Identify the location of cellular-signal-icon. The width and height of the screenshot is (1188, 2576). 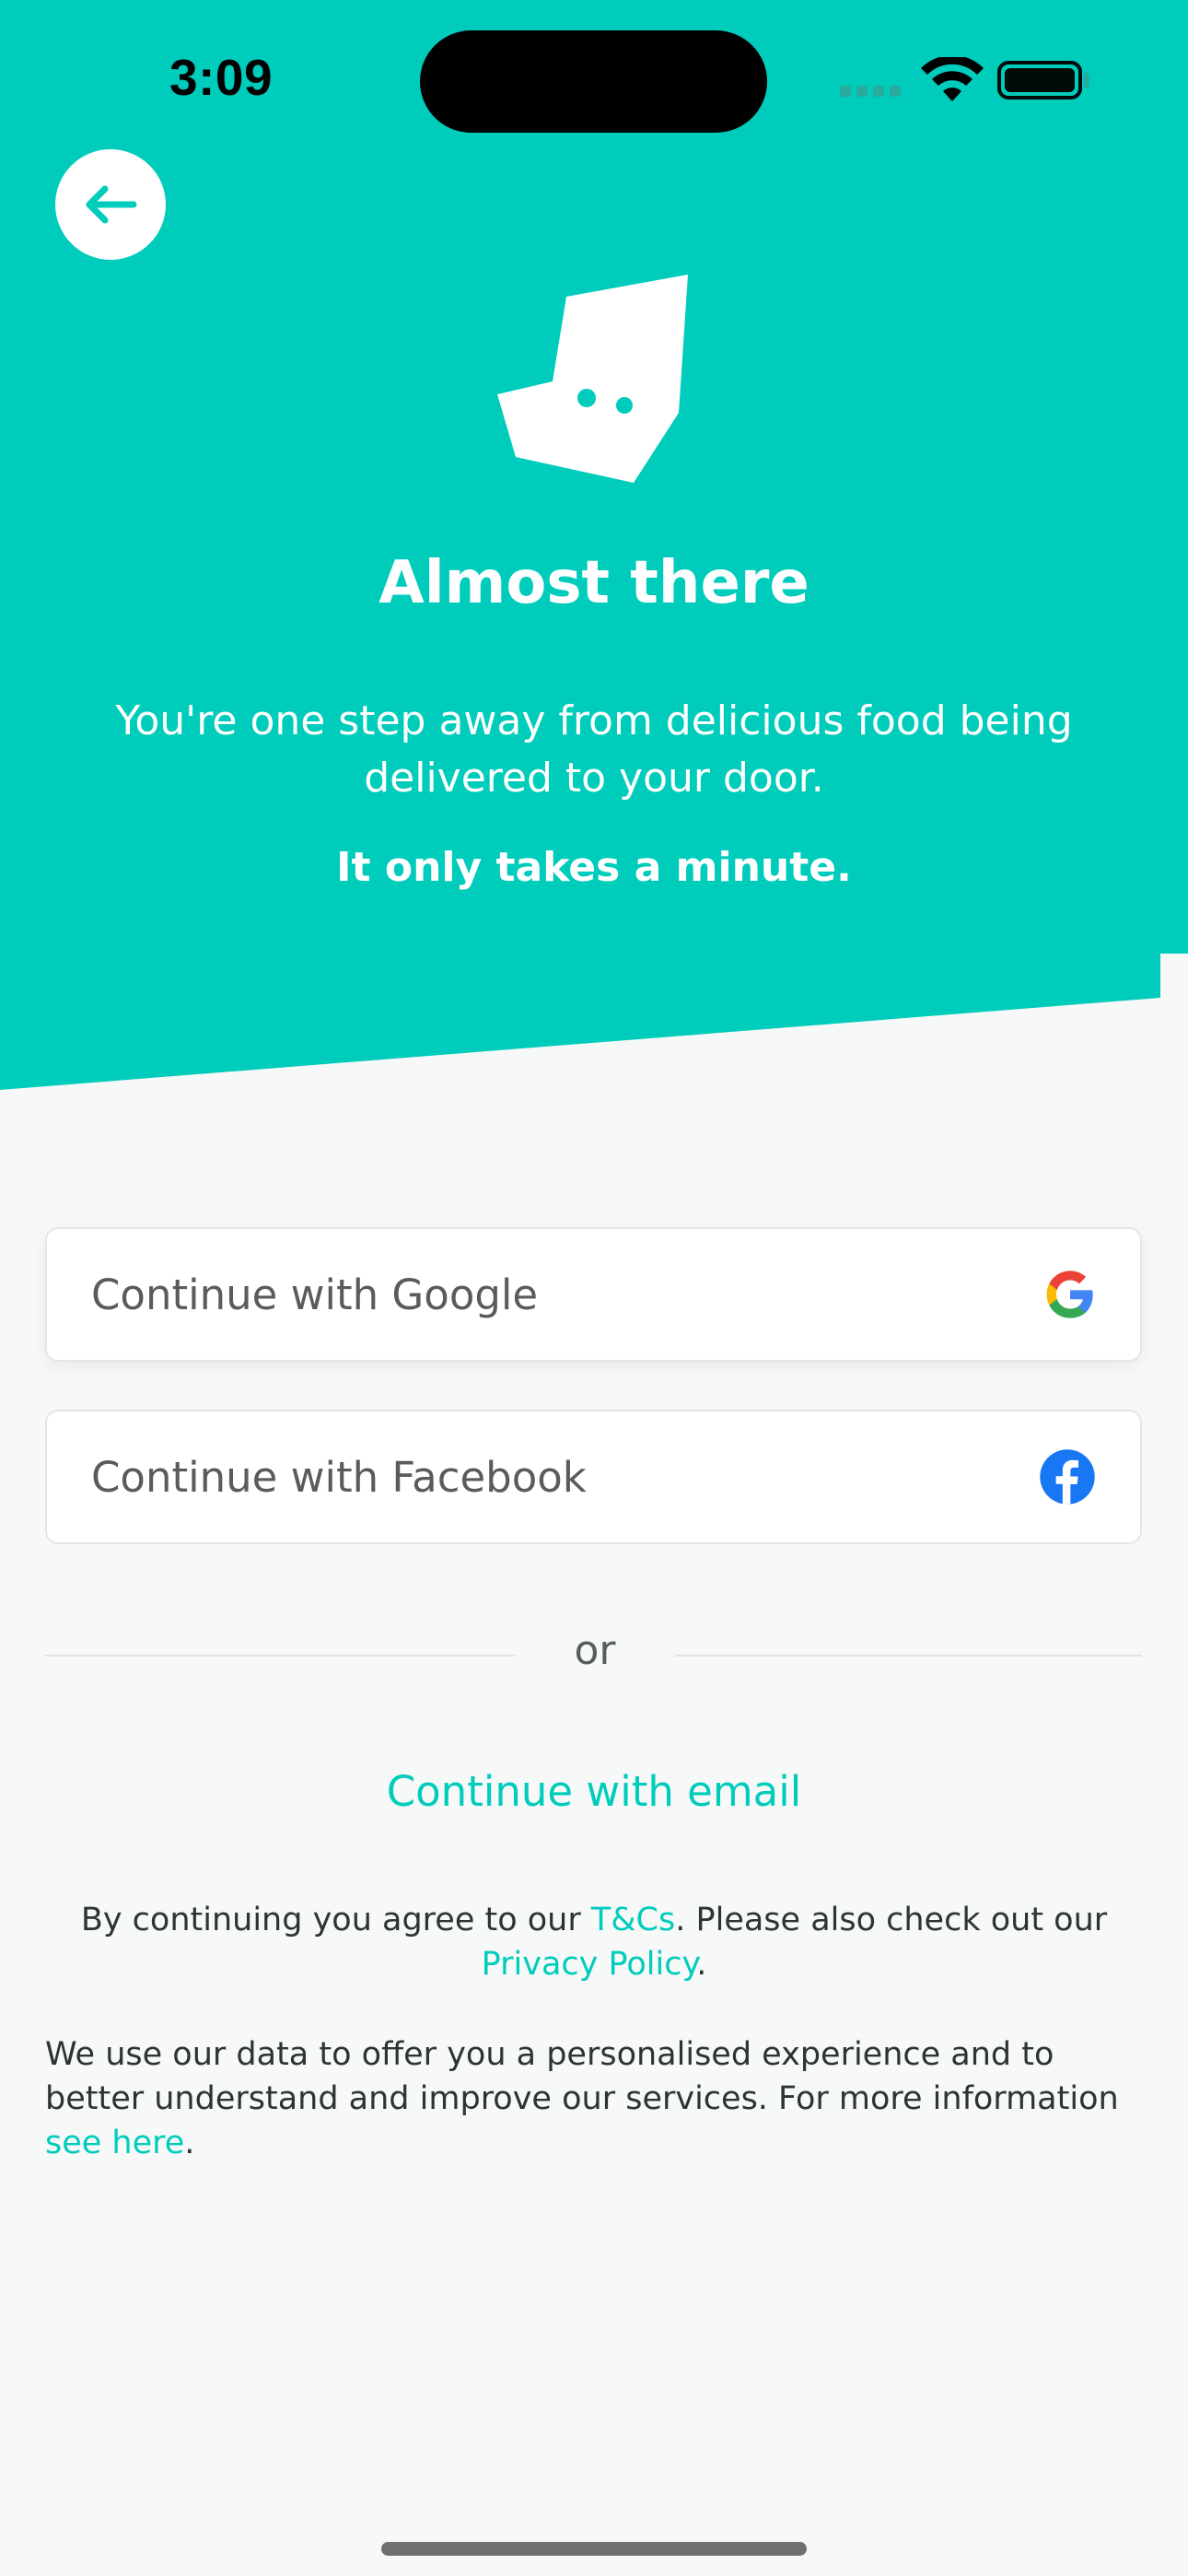
(870, 91).